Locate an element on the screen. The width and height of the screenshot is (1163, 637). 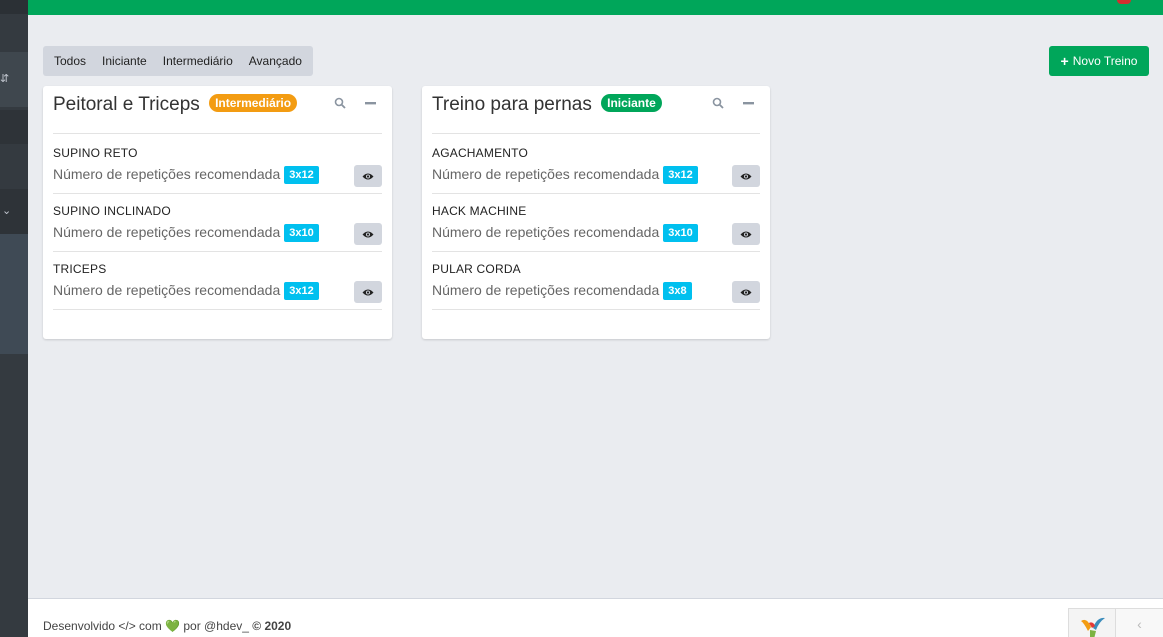
new-workout-button: + Novo Treino is located at coordinates (1099, 61).